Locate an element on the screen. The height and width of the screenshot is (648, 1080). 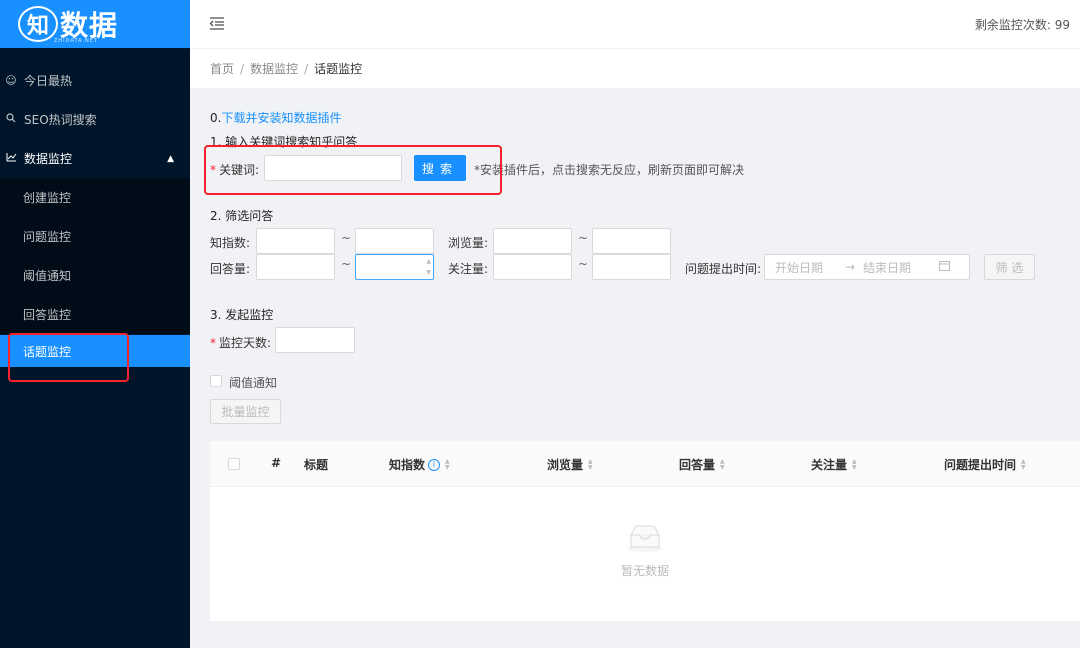
search-icon is located at coordinates (11, 119).